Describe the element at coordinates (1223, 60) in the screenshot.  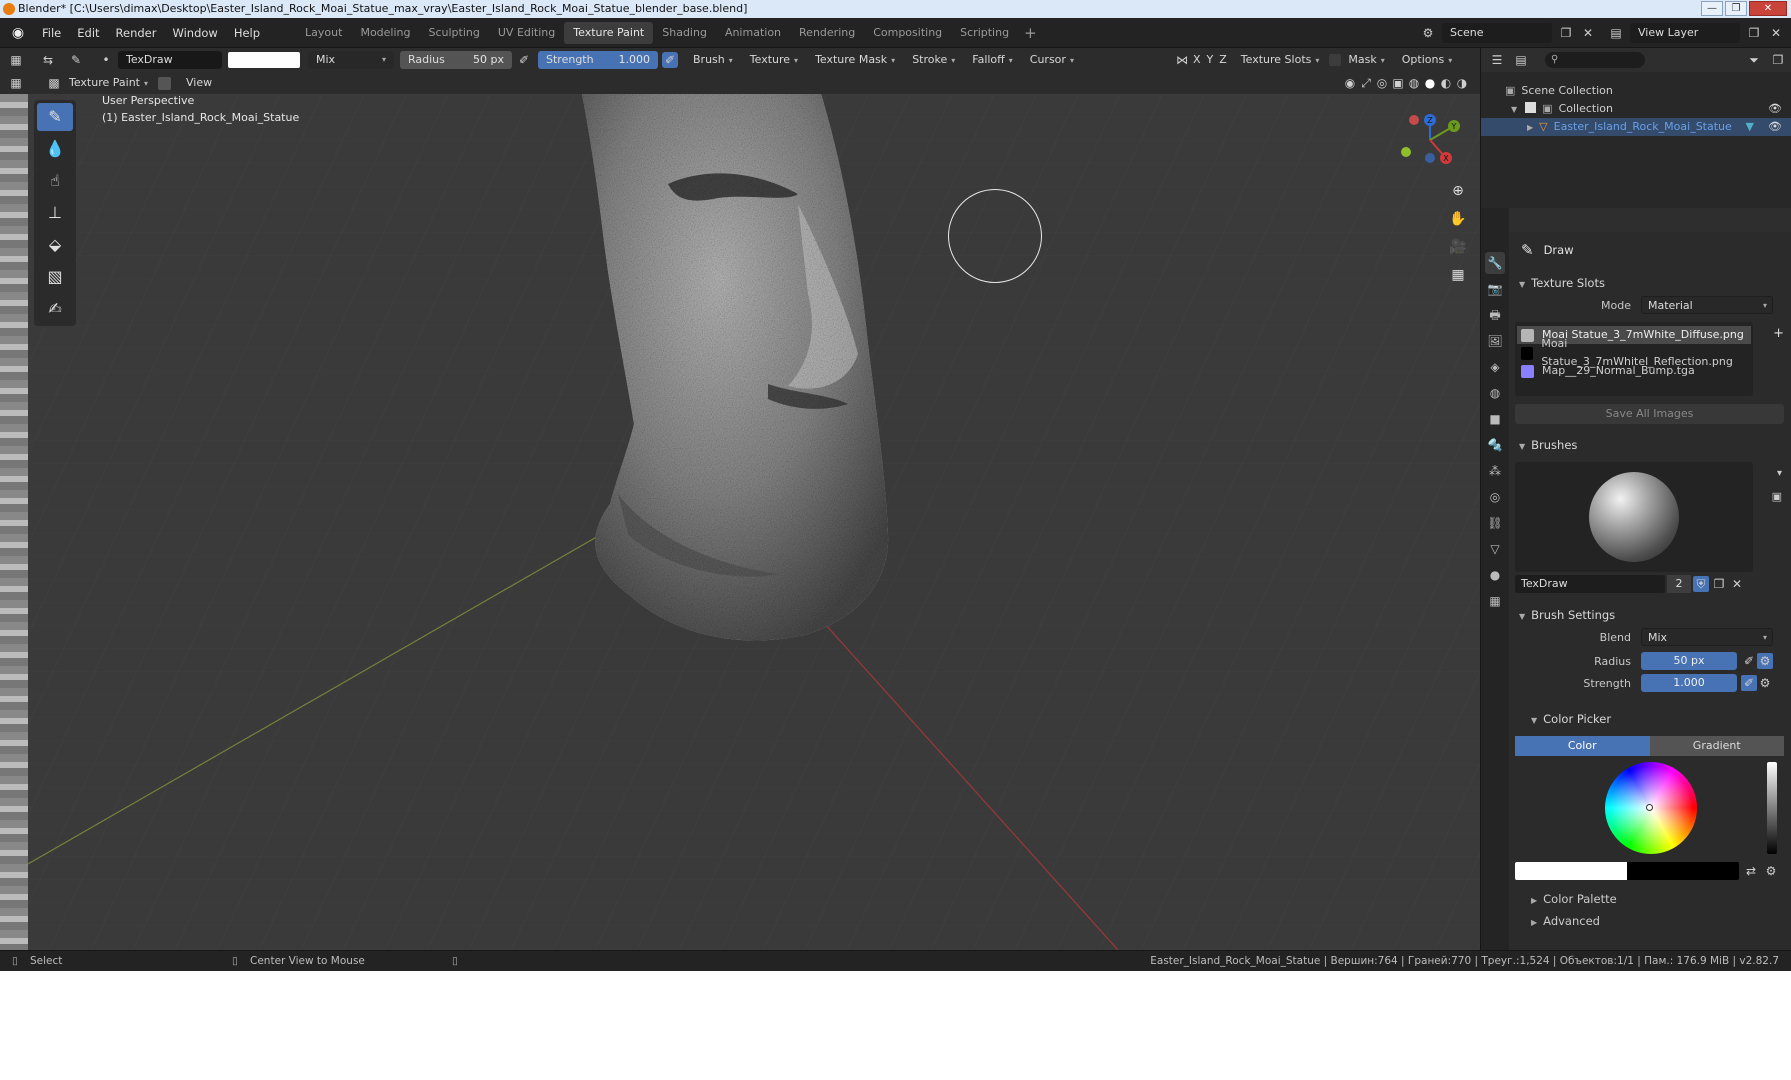
I see `axis-z-toggle: Z` at that location.